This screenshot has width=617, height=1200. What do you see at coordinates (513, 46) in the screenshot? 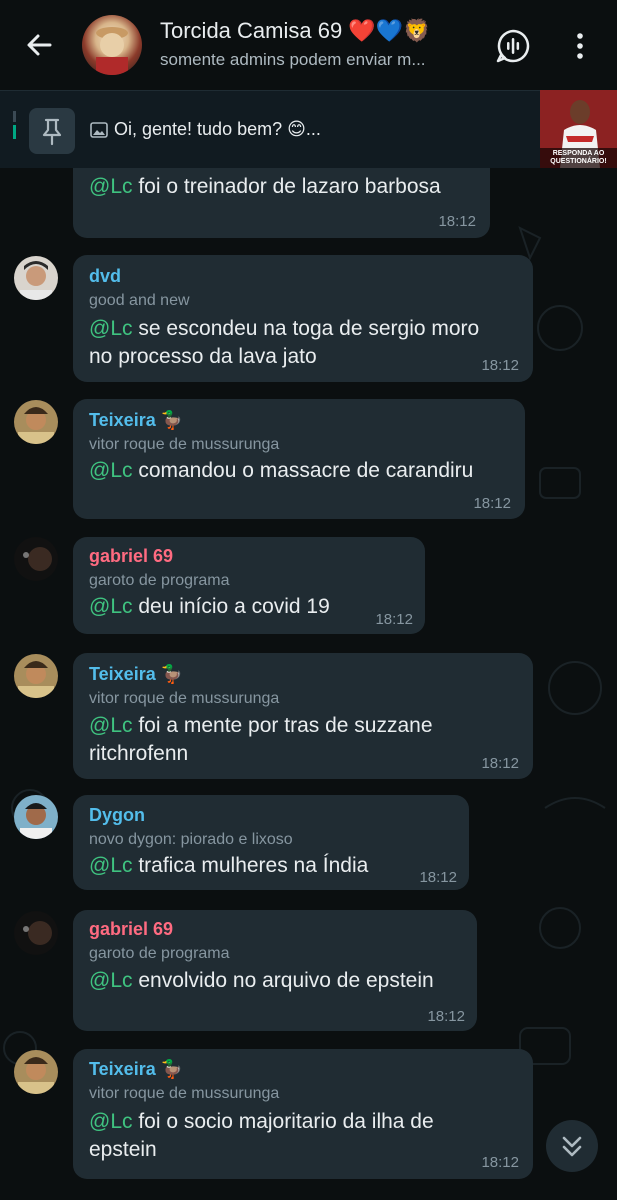
I see `voice-chat-icon` at bounding box center [513, 46].